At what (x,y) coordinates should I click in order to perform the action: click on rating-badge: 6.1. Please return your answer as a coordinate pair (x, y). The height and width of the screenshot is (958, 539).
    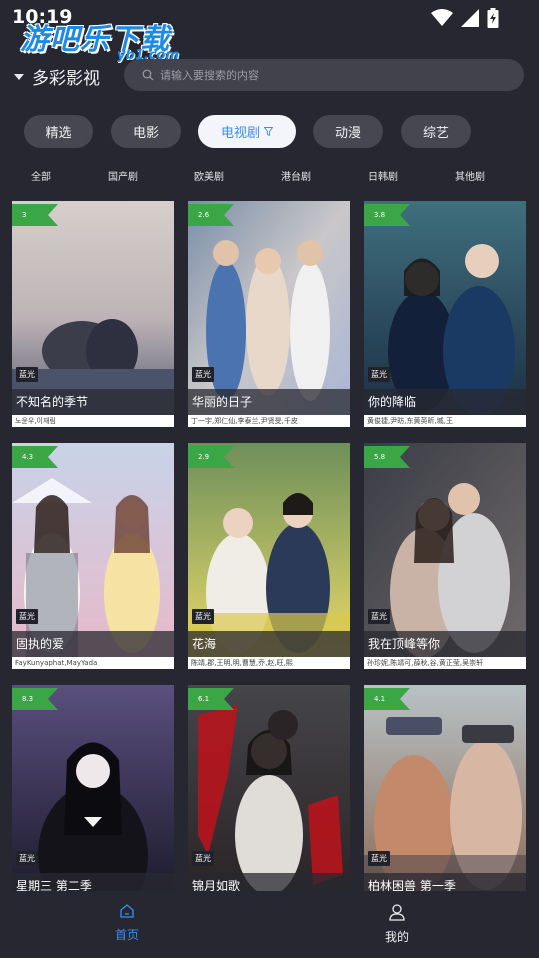
    Looking at the image, I should click on (211, 699).